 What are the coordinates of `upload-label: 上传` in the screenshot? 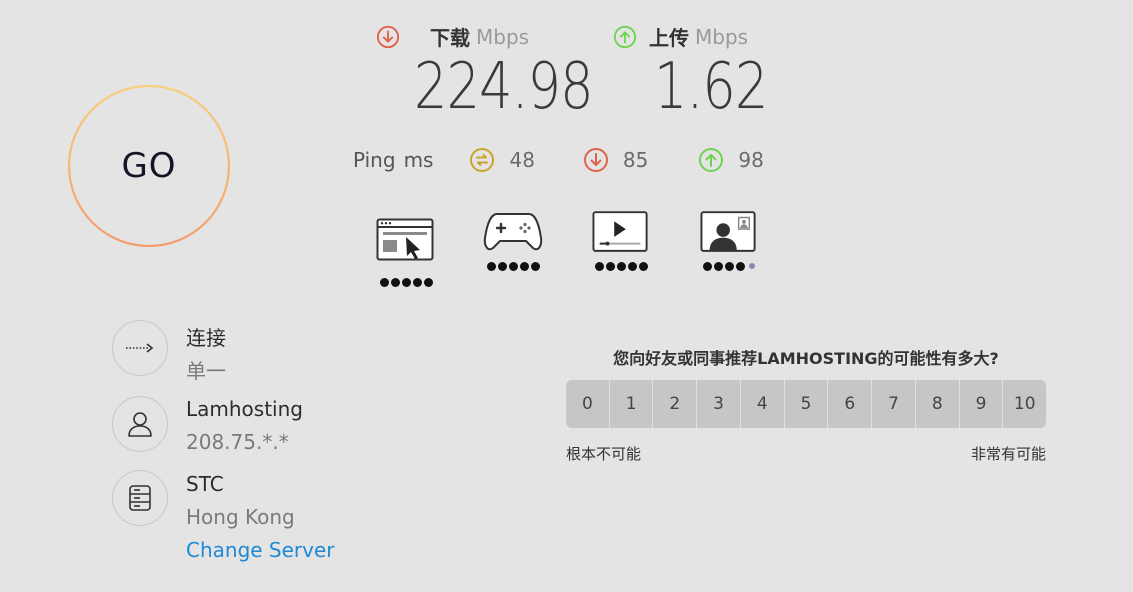 It's located at (669, 38).